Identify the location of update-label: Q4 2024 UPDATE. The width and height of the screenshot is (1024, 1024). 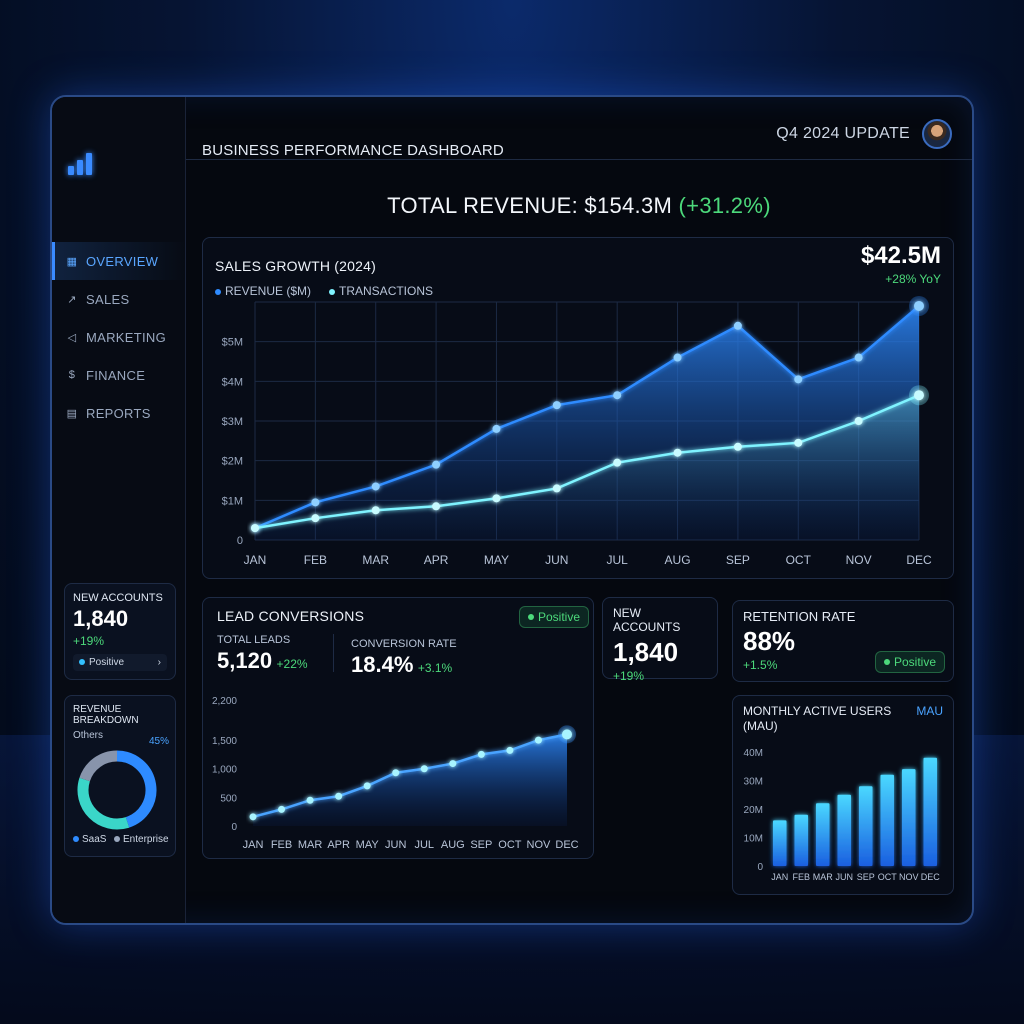
(843, 133).